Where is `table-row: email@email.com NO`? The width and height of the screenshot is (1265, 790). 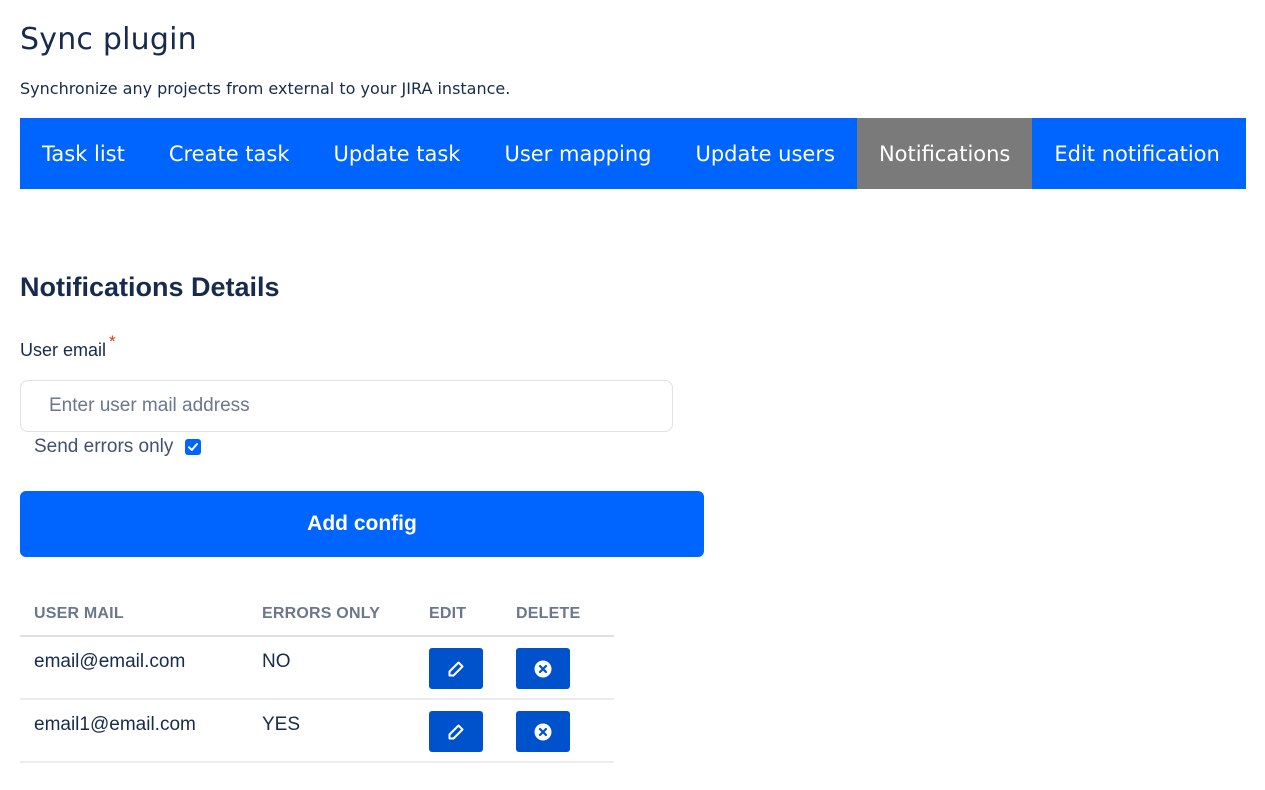
table-row: email@email.com NO is located at coordinates (317, 668).